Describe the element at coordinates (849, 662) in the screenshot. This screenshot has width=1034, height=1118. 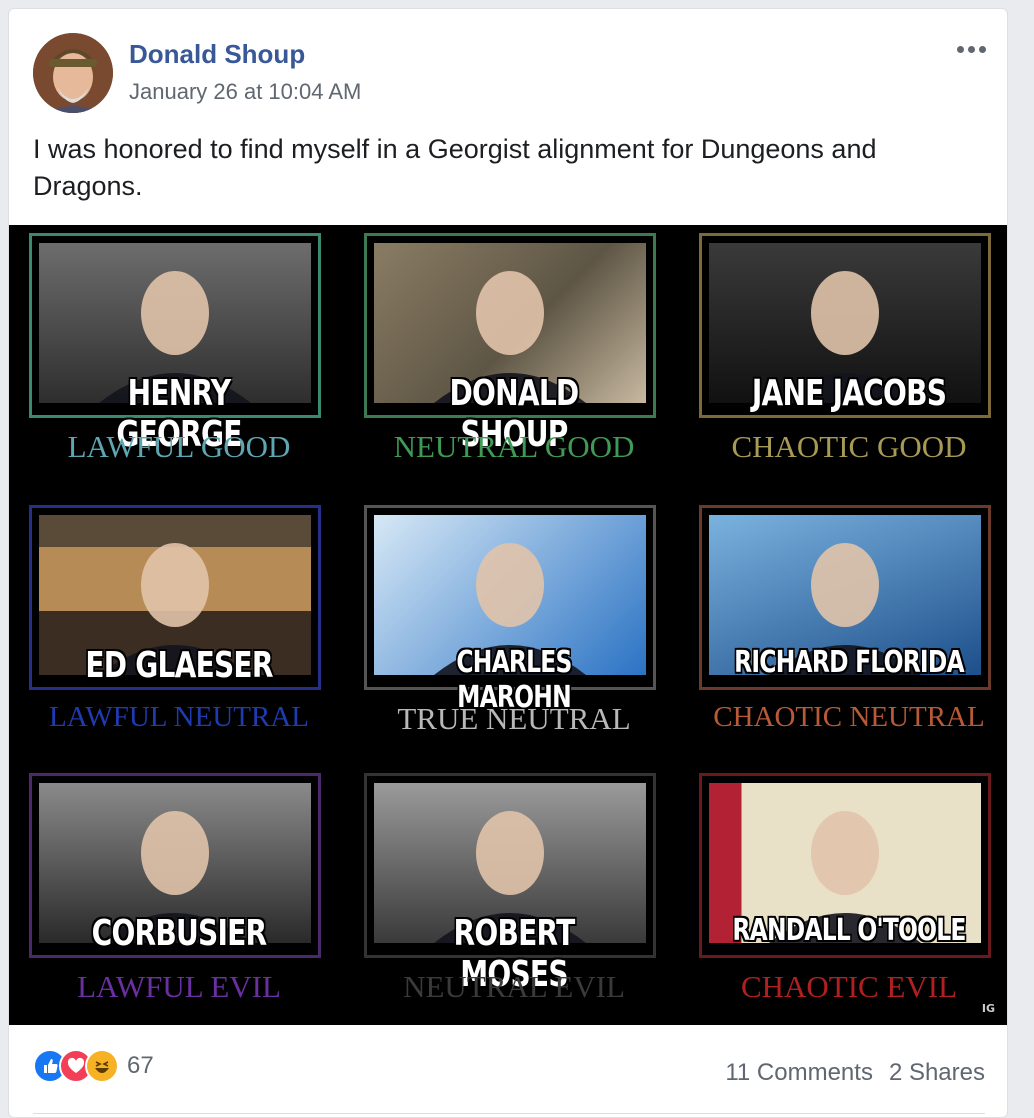
I see `character-name: RICHARD FLORIDA` at that location.